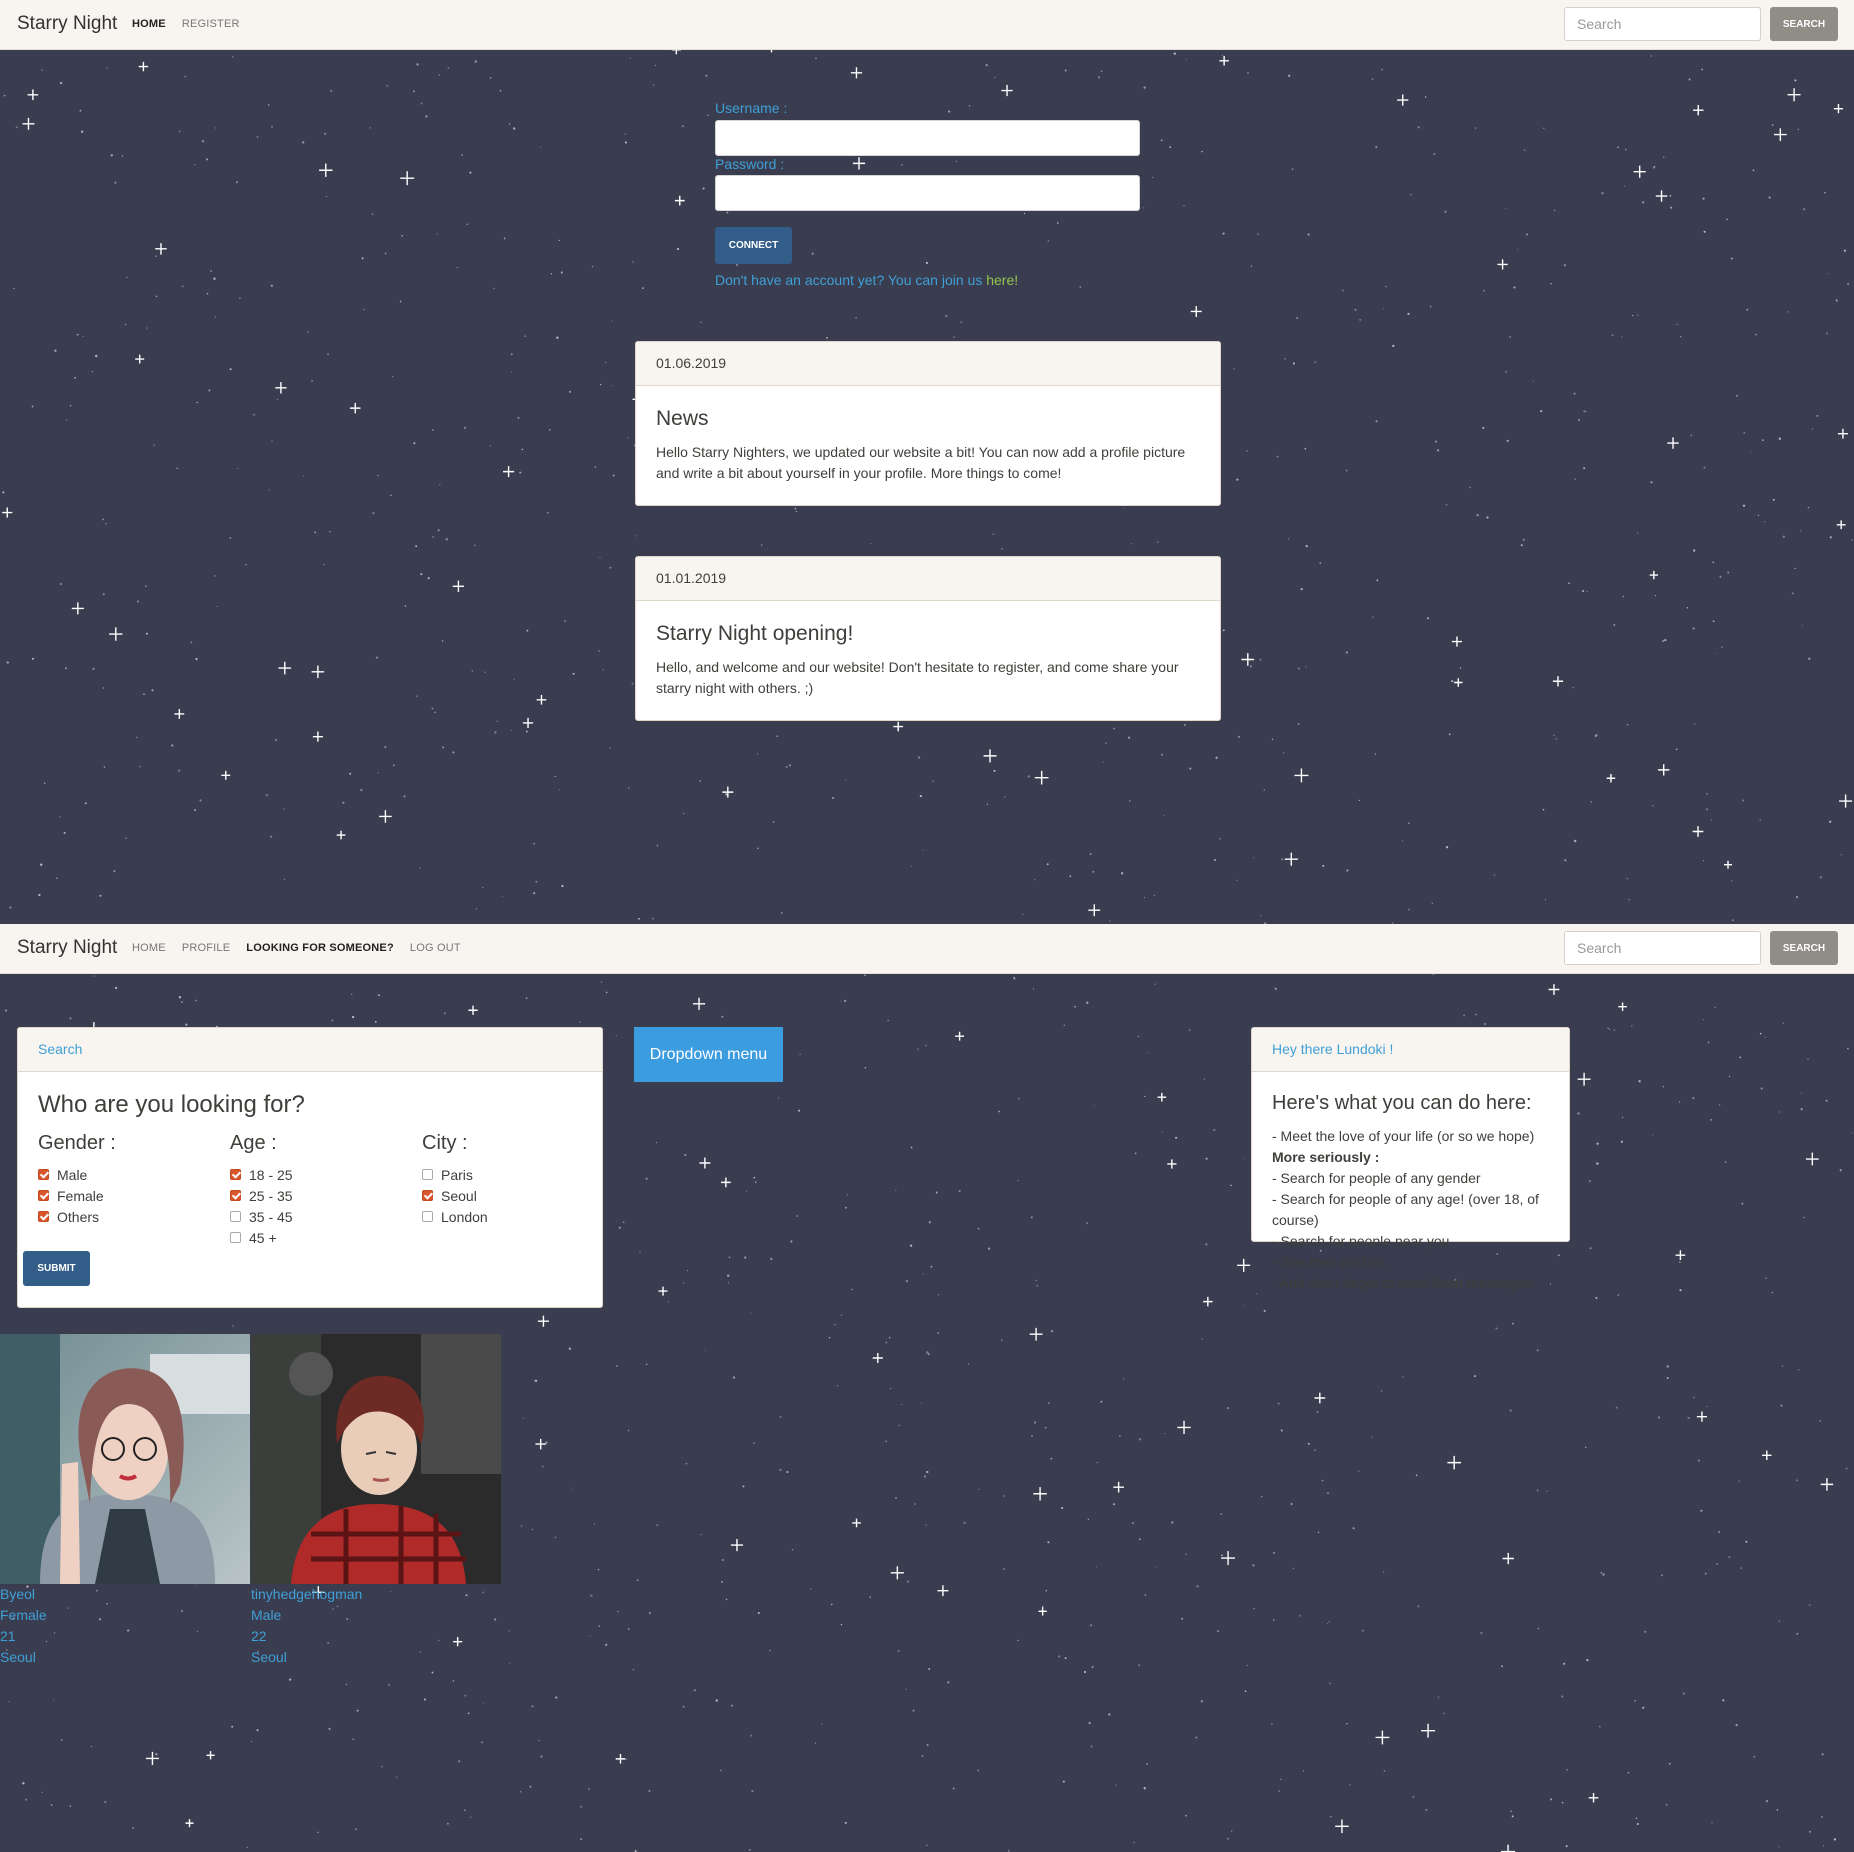 This screenshot has width=1854, height=1852. Describe the element at coordinates (259, 1636) in the screenshot. I see `profile-age: 22` at that location.